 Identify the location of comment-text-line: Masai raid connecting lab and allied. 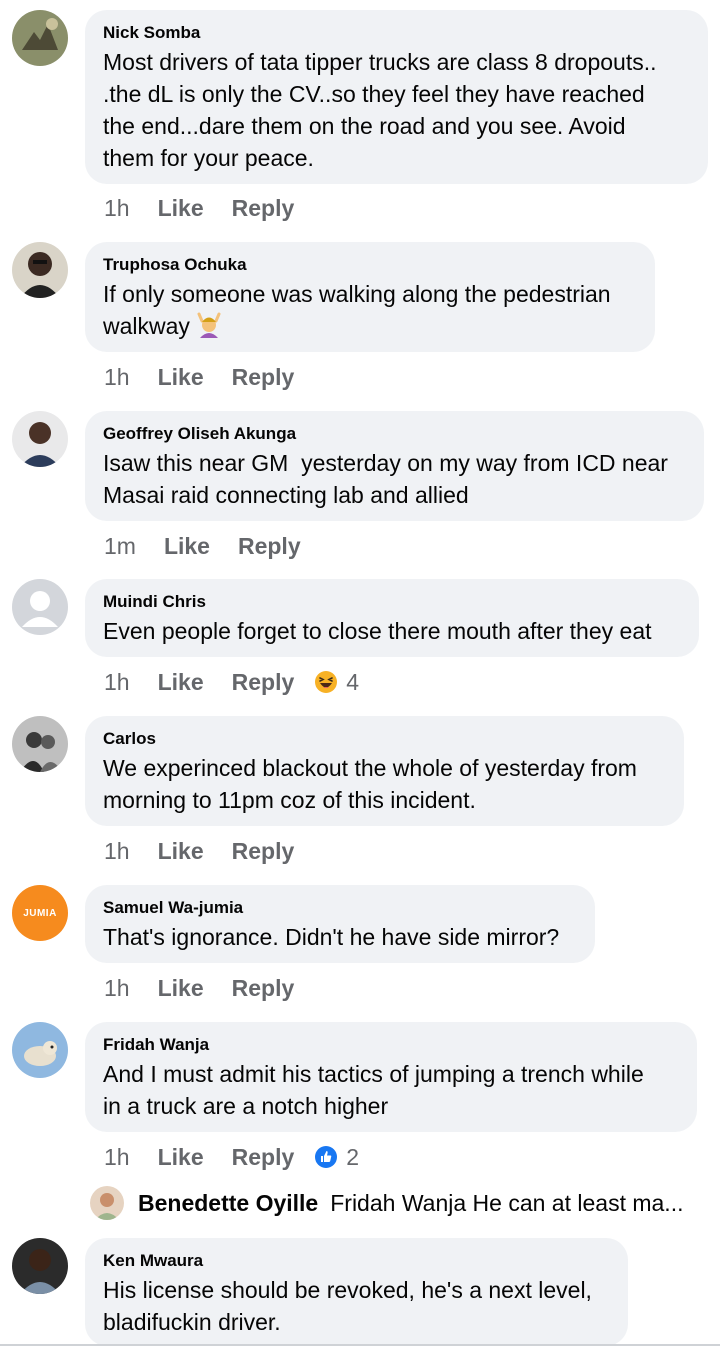
(286, 495).